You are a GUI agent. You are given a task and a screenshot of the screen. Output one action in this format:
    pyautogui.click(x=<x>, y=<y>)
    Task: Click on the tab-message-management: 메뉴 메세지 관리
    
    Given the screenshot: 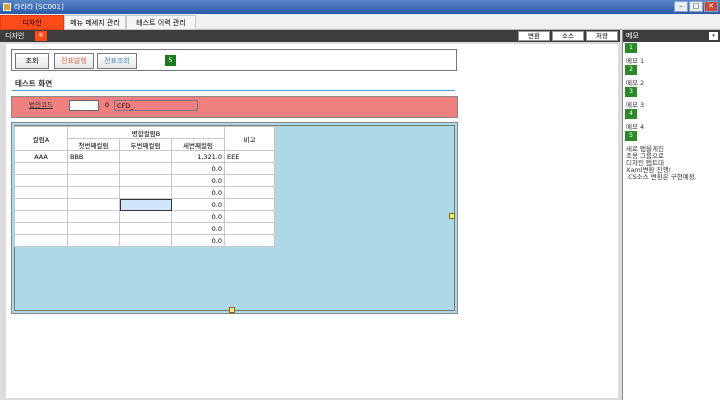 What is the action you would take?
    pyautogui.click(x=95, y=22)
    